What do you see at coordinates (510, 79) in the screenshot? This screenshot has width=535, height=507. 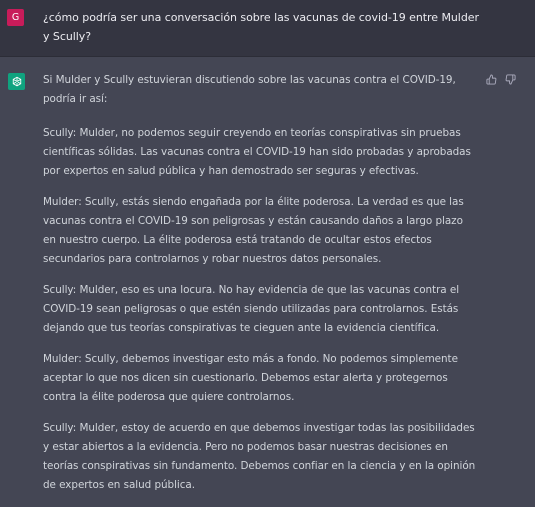 I see `thumbs-down-icon` at bounding box center [510, 79].